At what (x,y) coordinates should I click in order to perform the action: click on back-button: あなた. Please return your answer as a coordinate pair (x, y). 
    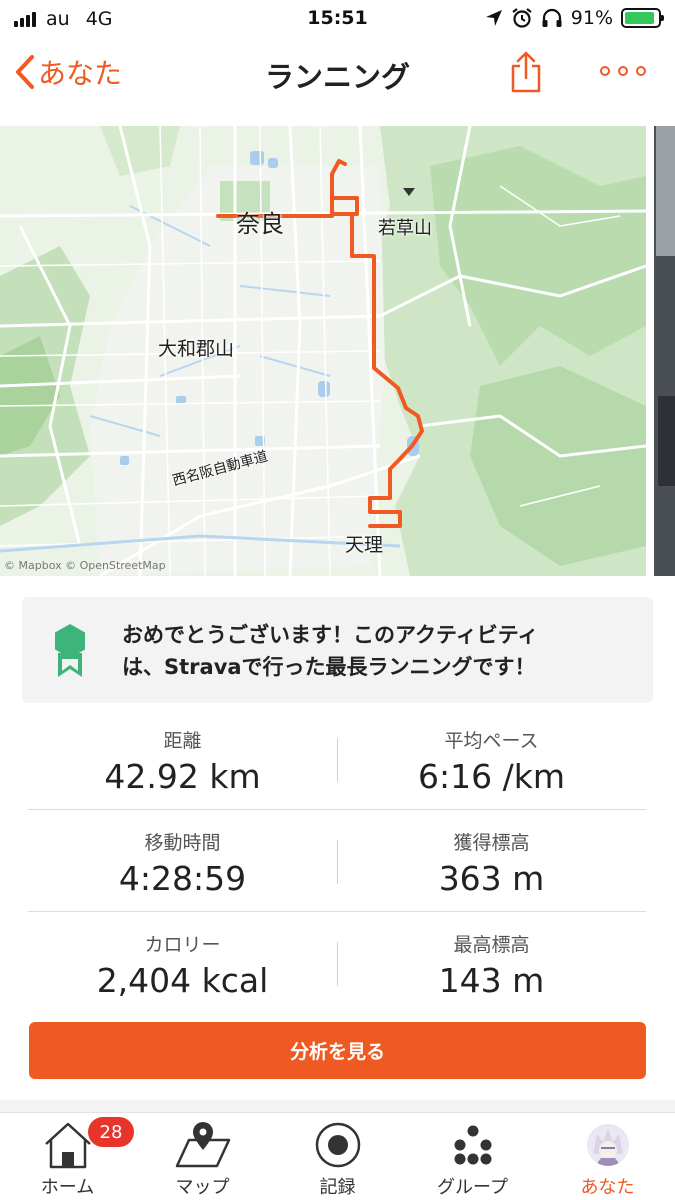
    Looking at the image, I should click on (67, 72).